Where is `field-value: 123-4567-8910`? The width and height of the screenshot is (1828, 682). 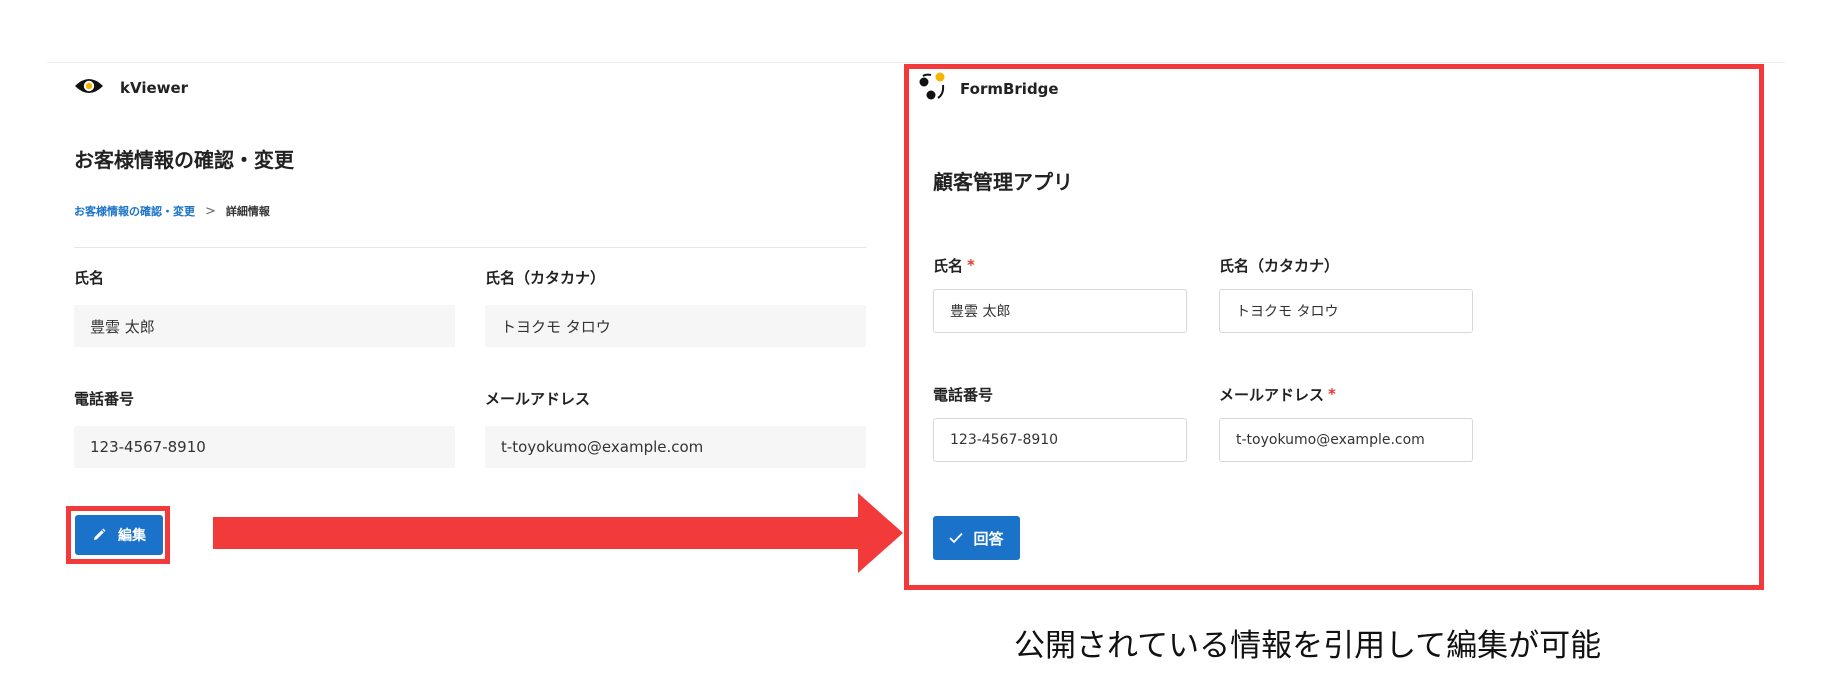 field-value: 123-4567-8910 is located at coordinates (264, 447).